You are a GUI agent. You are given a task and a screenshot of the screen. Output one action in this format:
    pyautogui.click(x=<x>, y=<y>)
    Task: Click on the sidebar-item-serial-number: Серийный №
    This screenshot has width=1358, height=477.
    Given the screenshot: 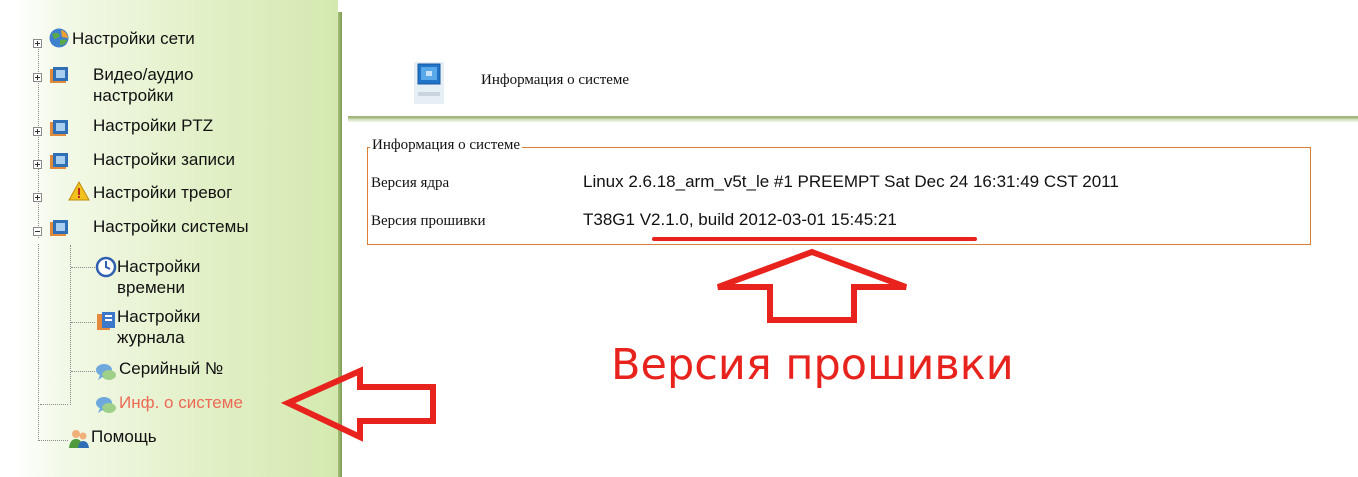 What is the action you would take?
    pyautogui.click(x=171, y=368)
    